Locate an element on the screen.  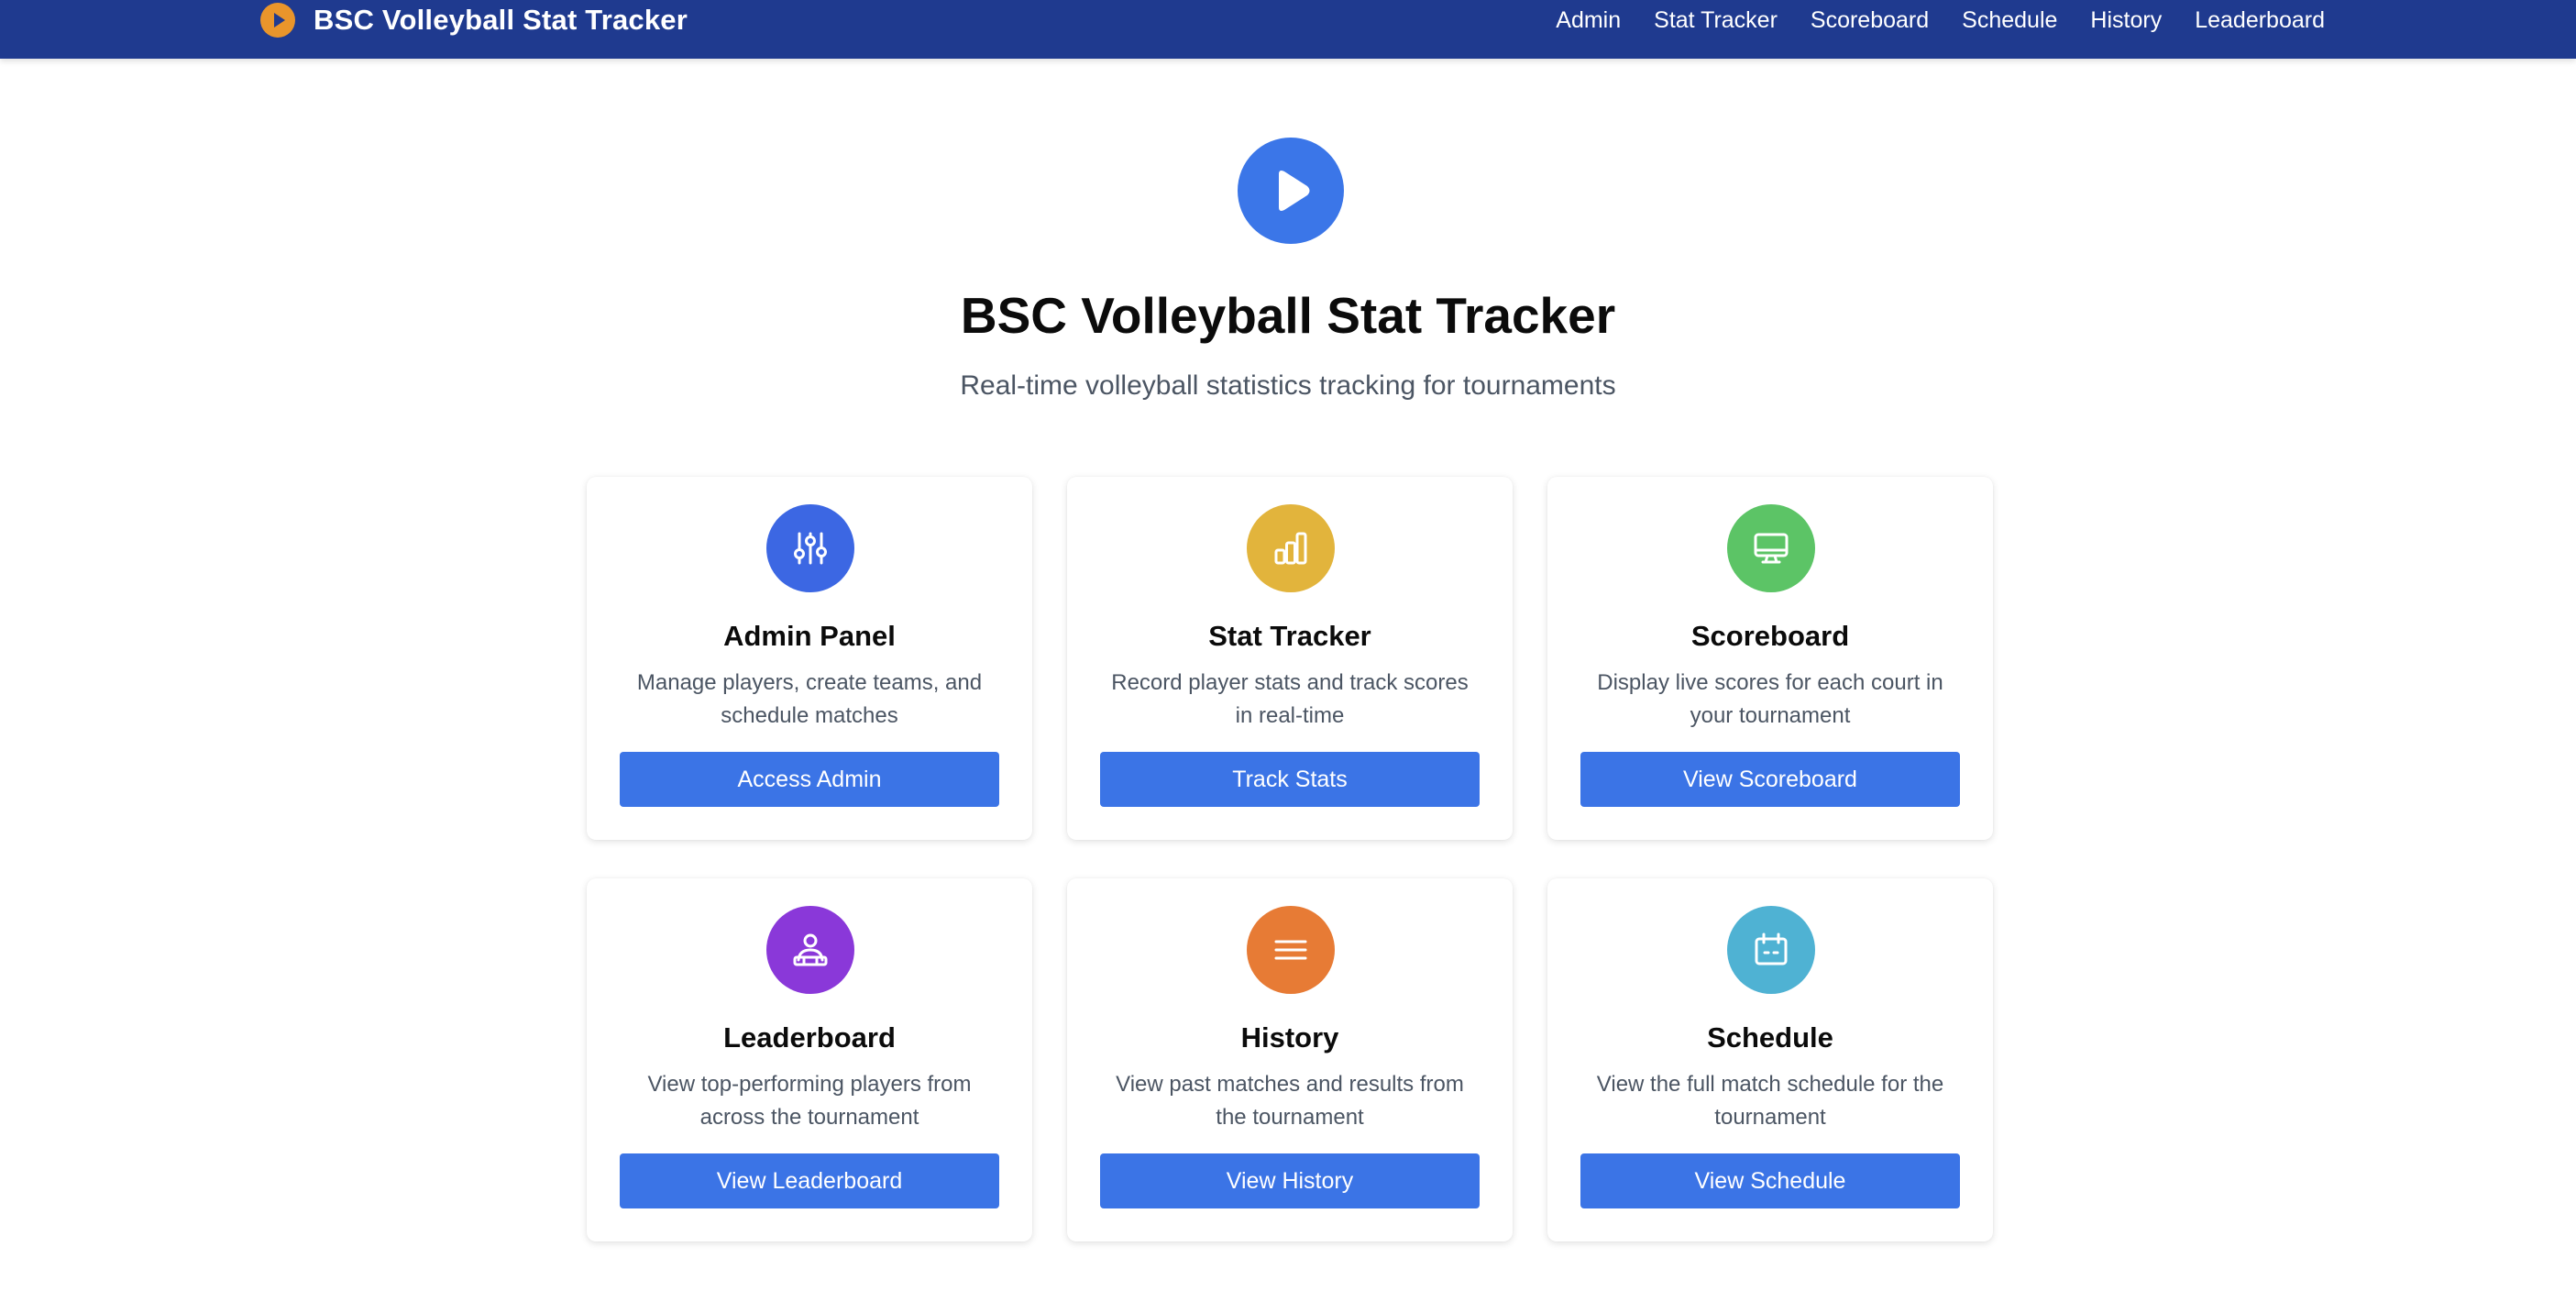
view-leaderboard-button: View Leaderboard is located at coordinates (809, 1180).